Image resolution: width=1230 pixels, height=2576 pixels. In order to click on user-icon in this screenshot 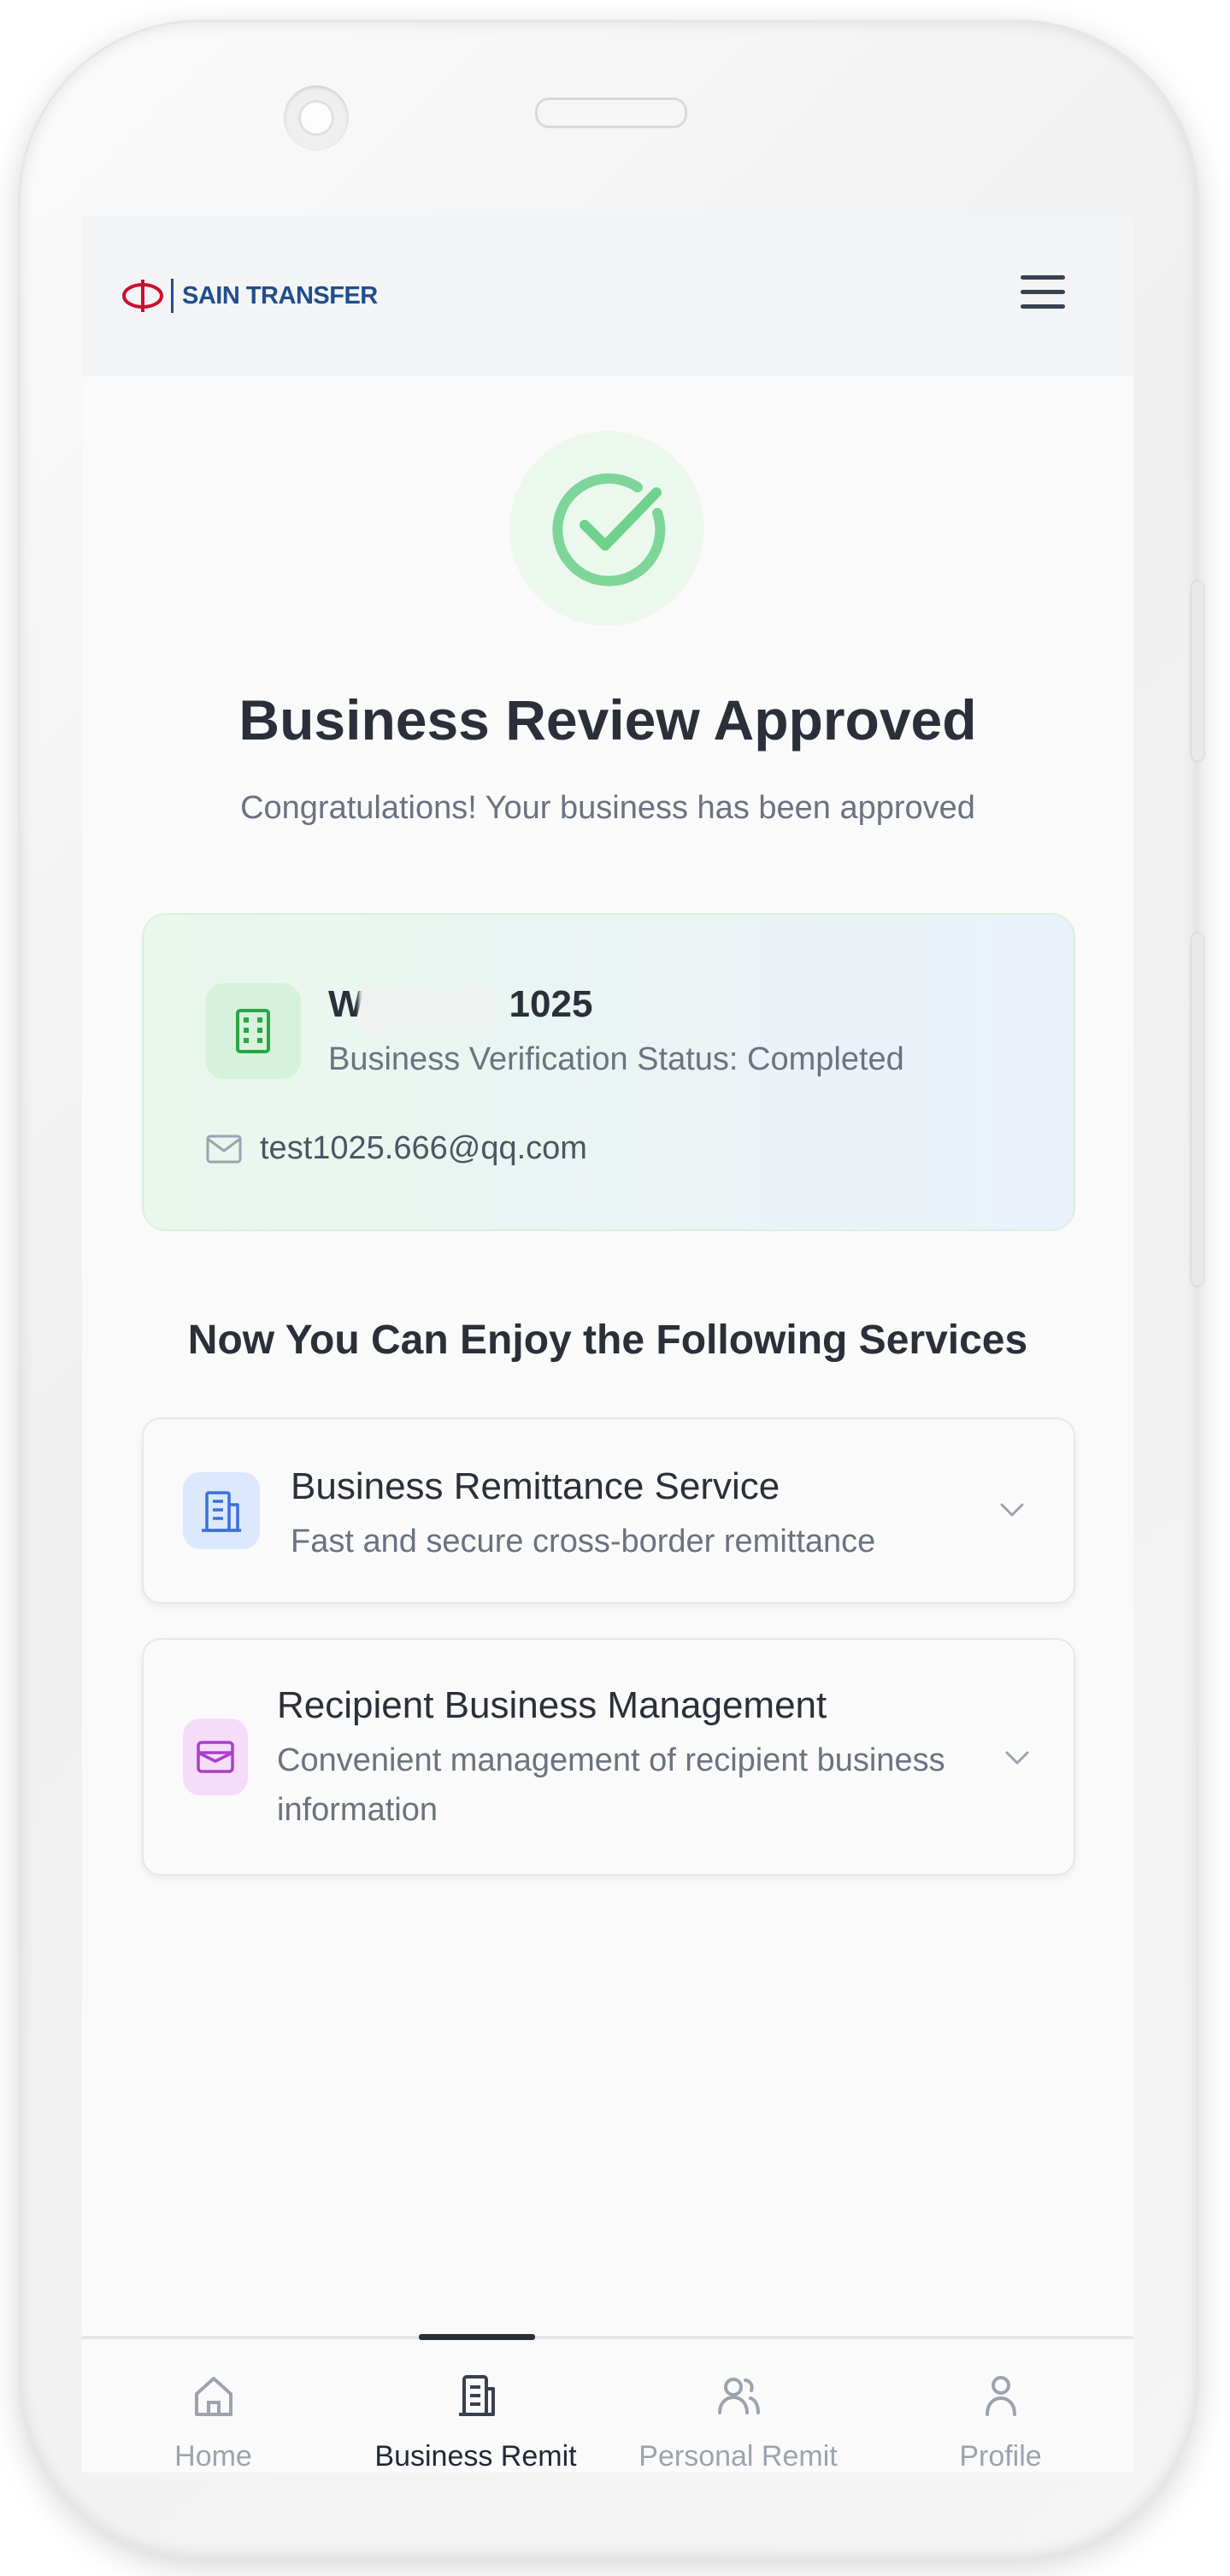, I will do `click(1000, 2396)`.